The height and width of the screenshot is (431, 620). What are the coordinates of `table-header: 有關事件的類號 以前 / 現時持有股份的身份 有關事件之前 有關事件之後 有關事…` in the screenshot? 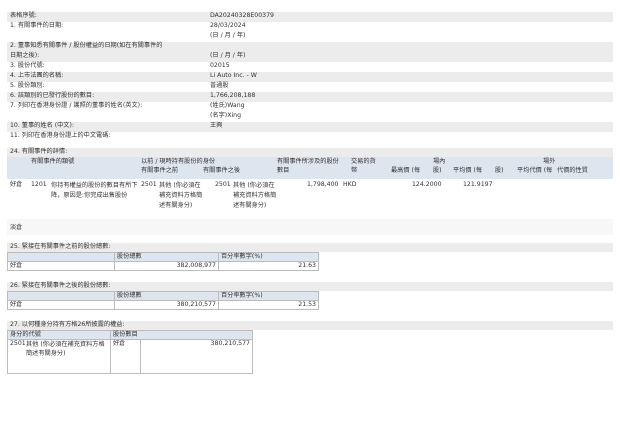 It's located at (310, 168).